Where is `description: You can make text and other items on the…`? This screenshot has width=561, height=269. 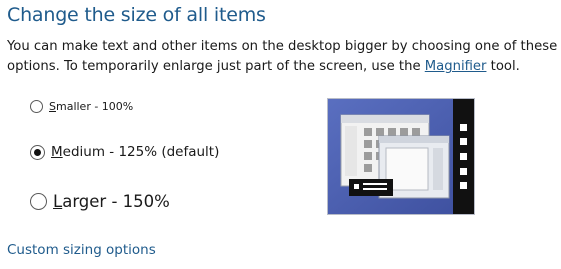 description: You can make text and other items on the… is located at coordinates (283, 57).